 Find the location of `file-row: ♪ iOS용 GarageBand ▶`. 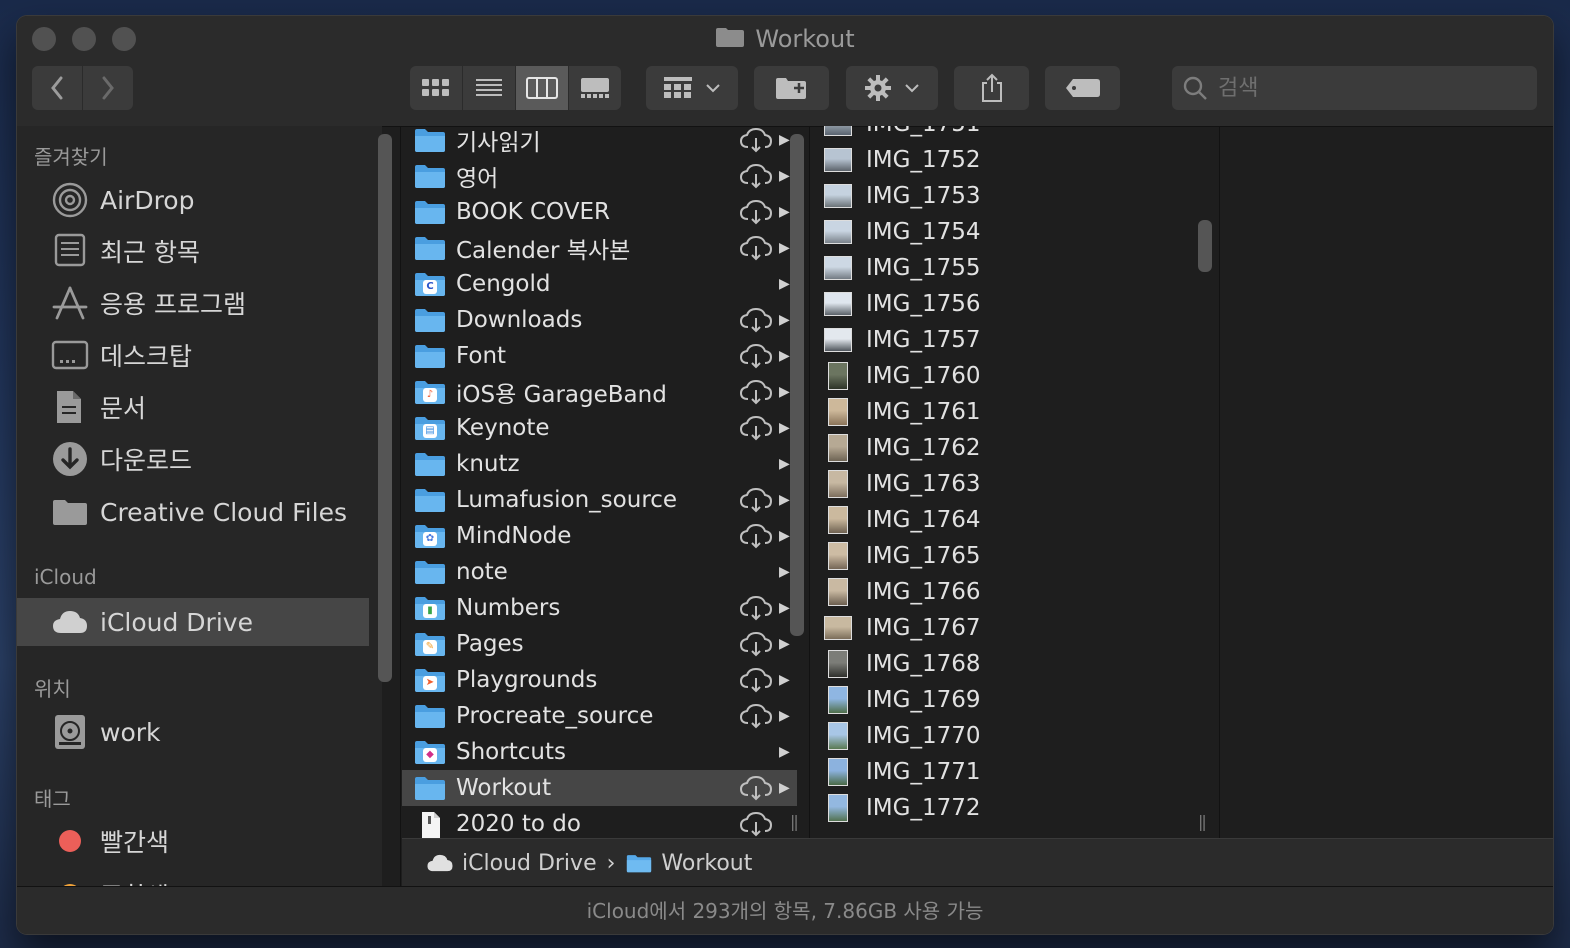

file-row: ♪ iOS용 GarageBand ▶ is located at coordinates (599, 392).